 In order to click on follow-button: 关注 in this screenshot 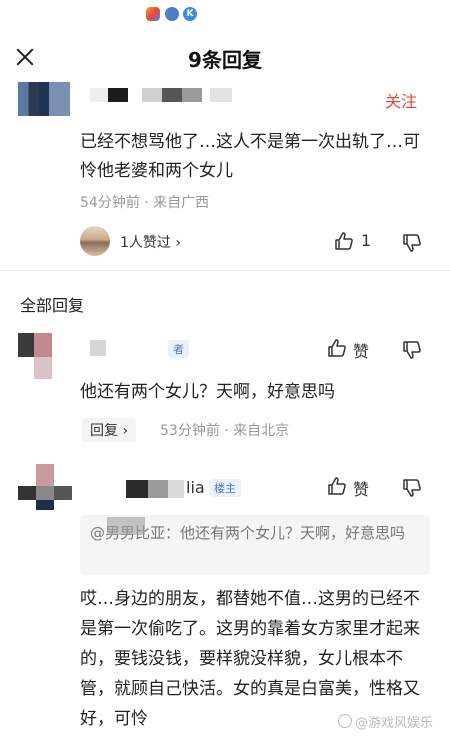, I will do `click(401, 100)`.